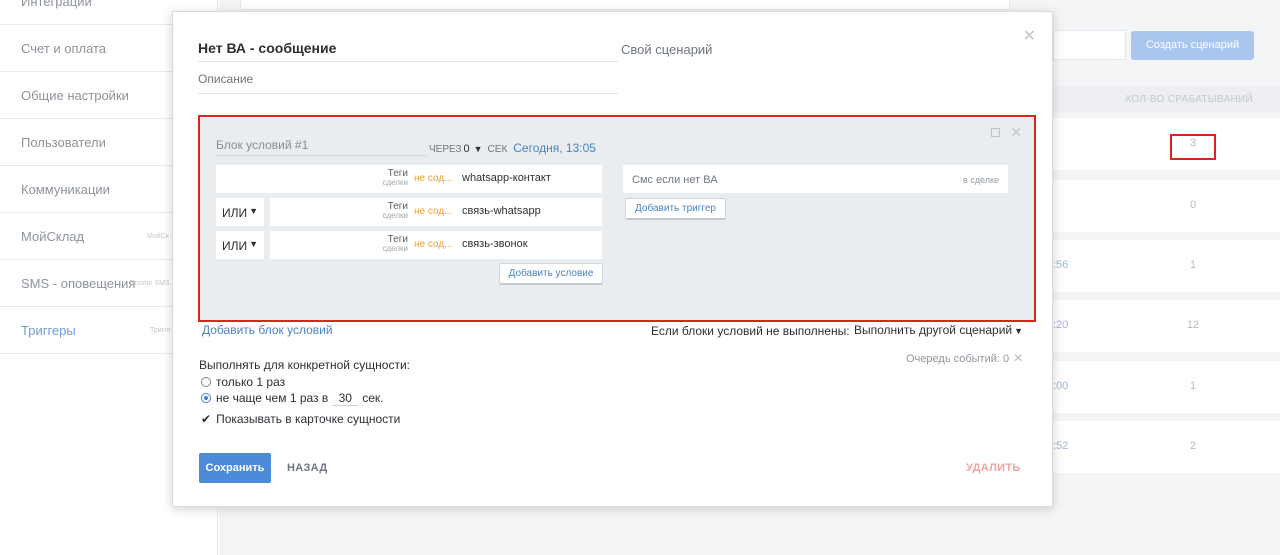  I want to click on row-time: :00, so click(1061, 386).